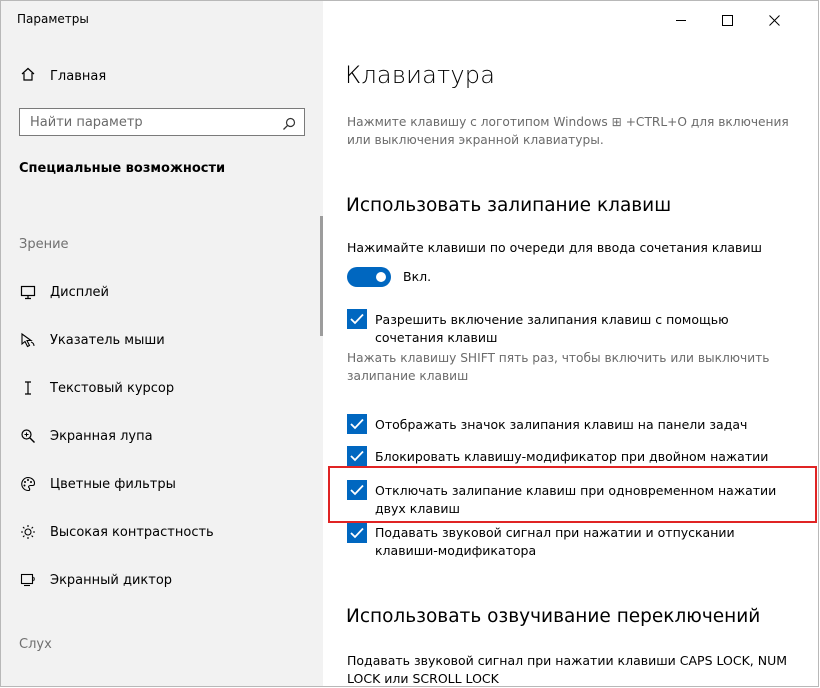 Image resolution: width=820 pixels, height=688 pixels. I want to click on page-title: Клавиатура, so click(420, 75).